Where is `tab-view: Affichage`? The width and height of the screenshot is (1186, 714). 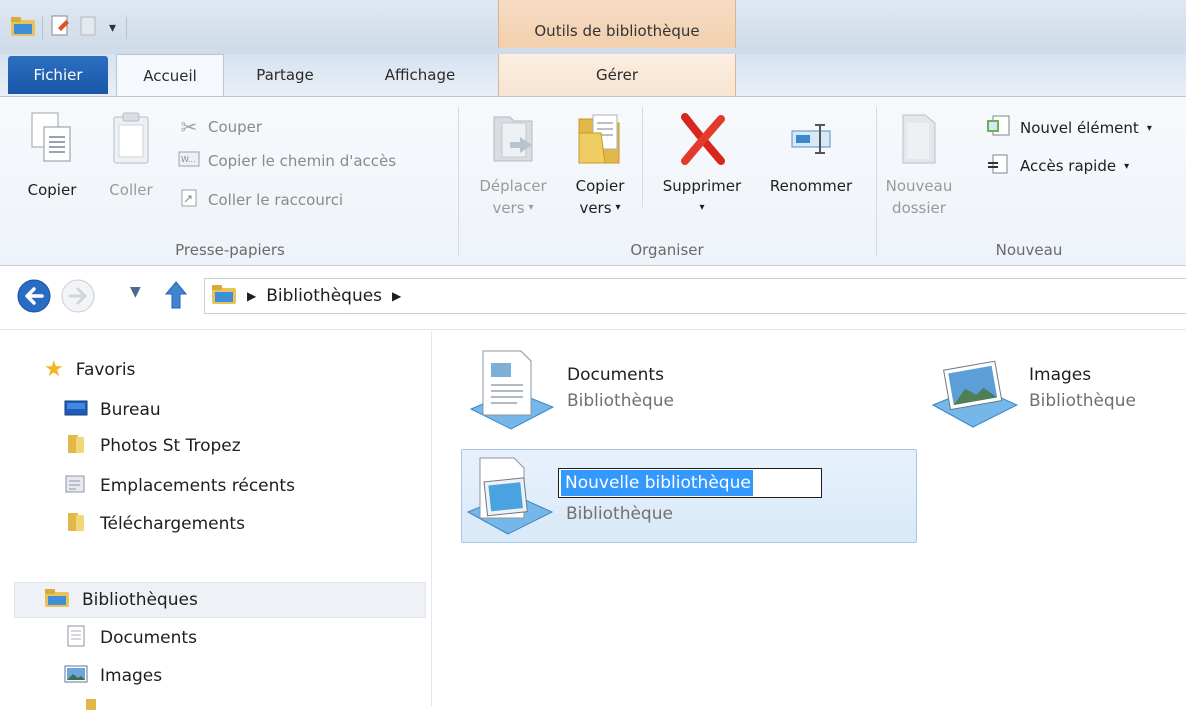 tab-view: Affichage is located at coordinates (420, 75).